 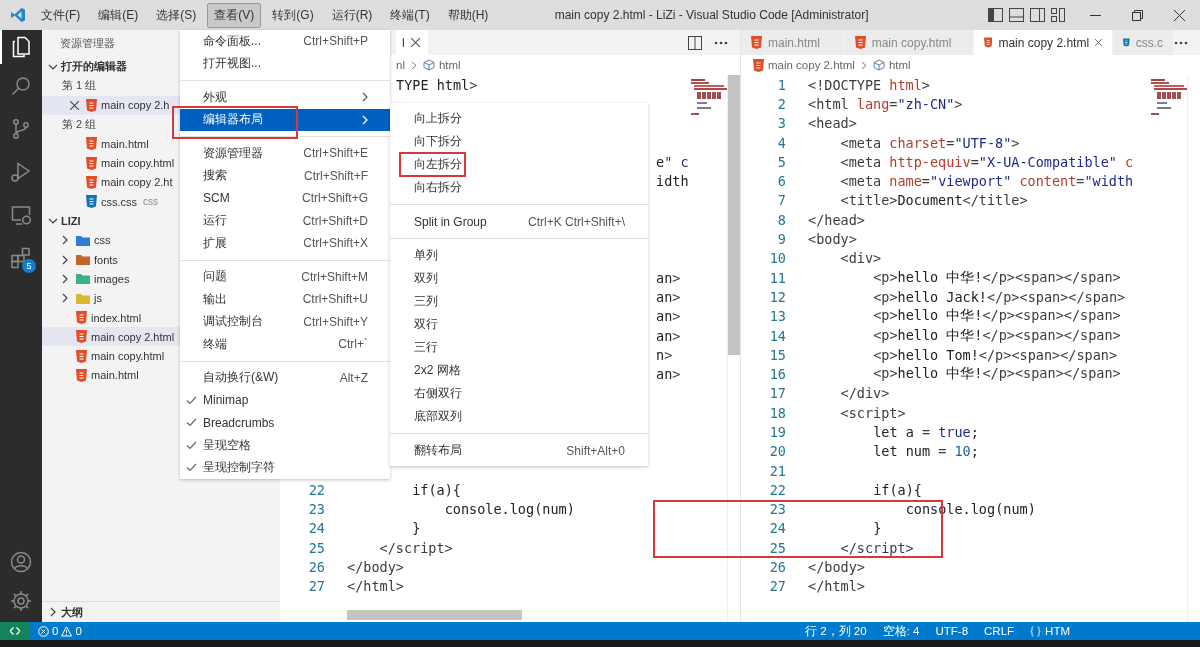 I want to click on status-item: UTF-8, so click(x=952, y=631).